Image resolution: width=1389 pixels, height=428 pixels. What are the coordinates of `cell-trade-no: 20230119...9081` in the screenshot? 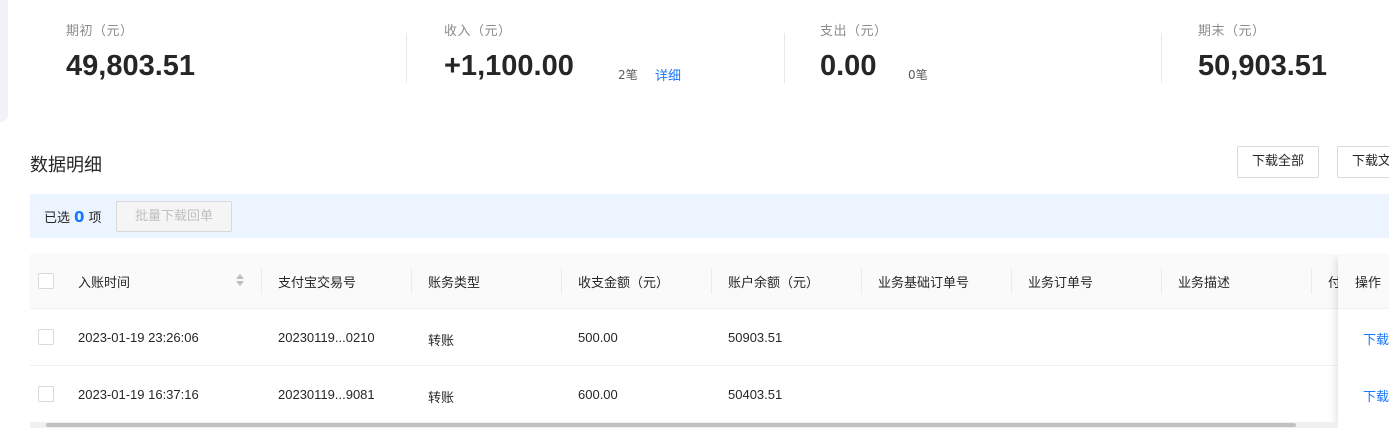 It's located at (326, 394).